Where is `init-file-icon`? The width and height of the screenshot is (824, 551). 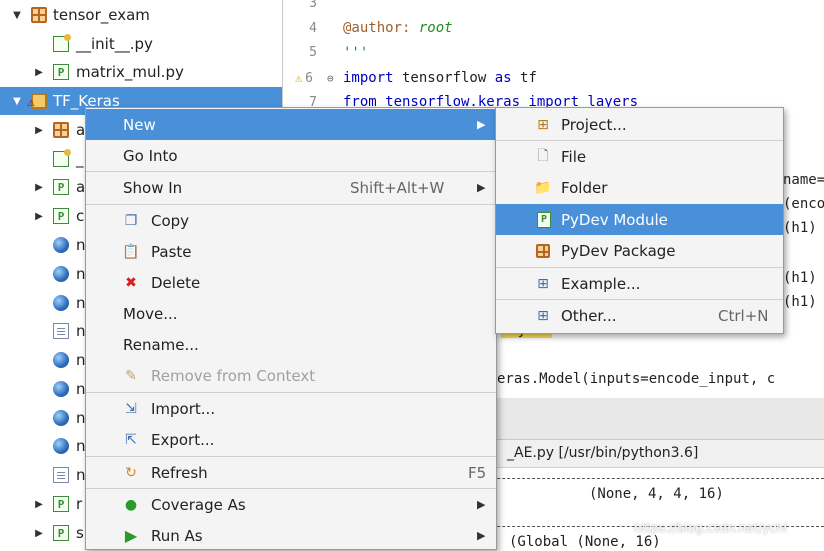 init-file-icon is located at coordinates (62, 158).